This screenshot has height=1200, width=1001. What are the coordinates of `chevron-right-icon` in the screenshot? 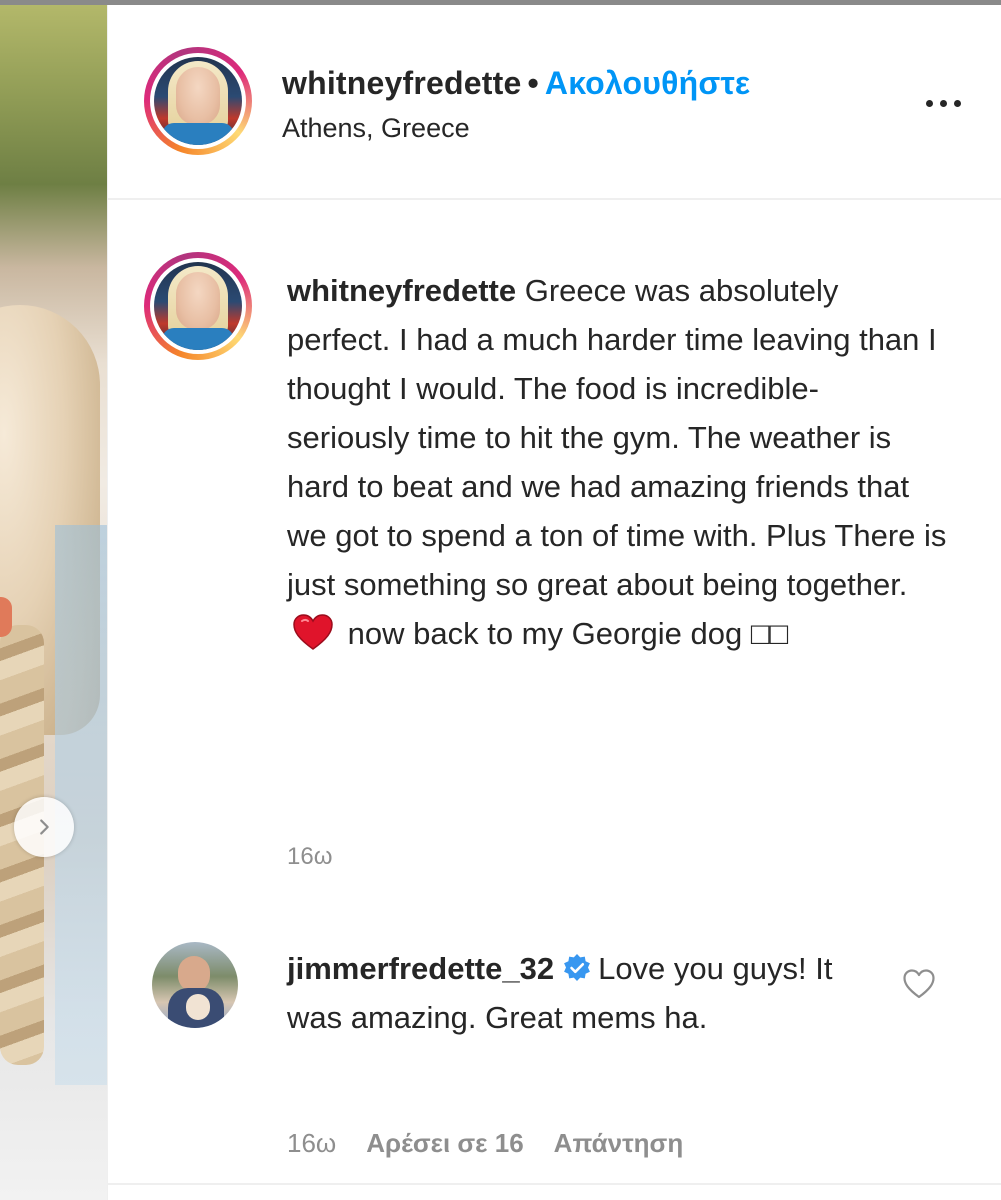 It's located at (44, 827).